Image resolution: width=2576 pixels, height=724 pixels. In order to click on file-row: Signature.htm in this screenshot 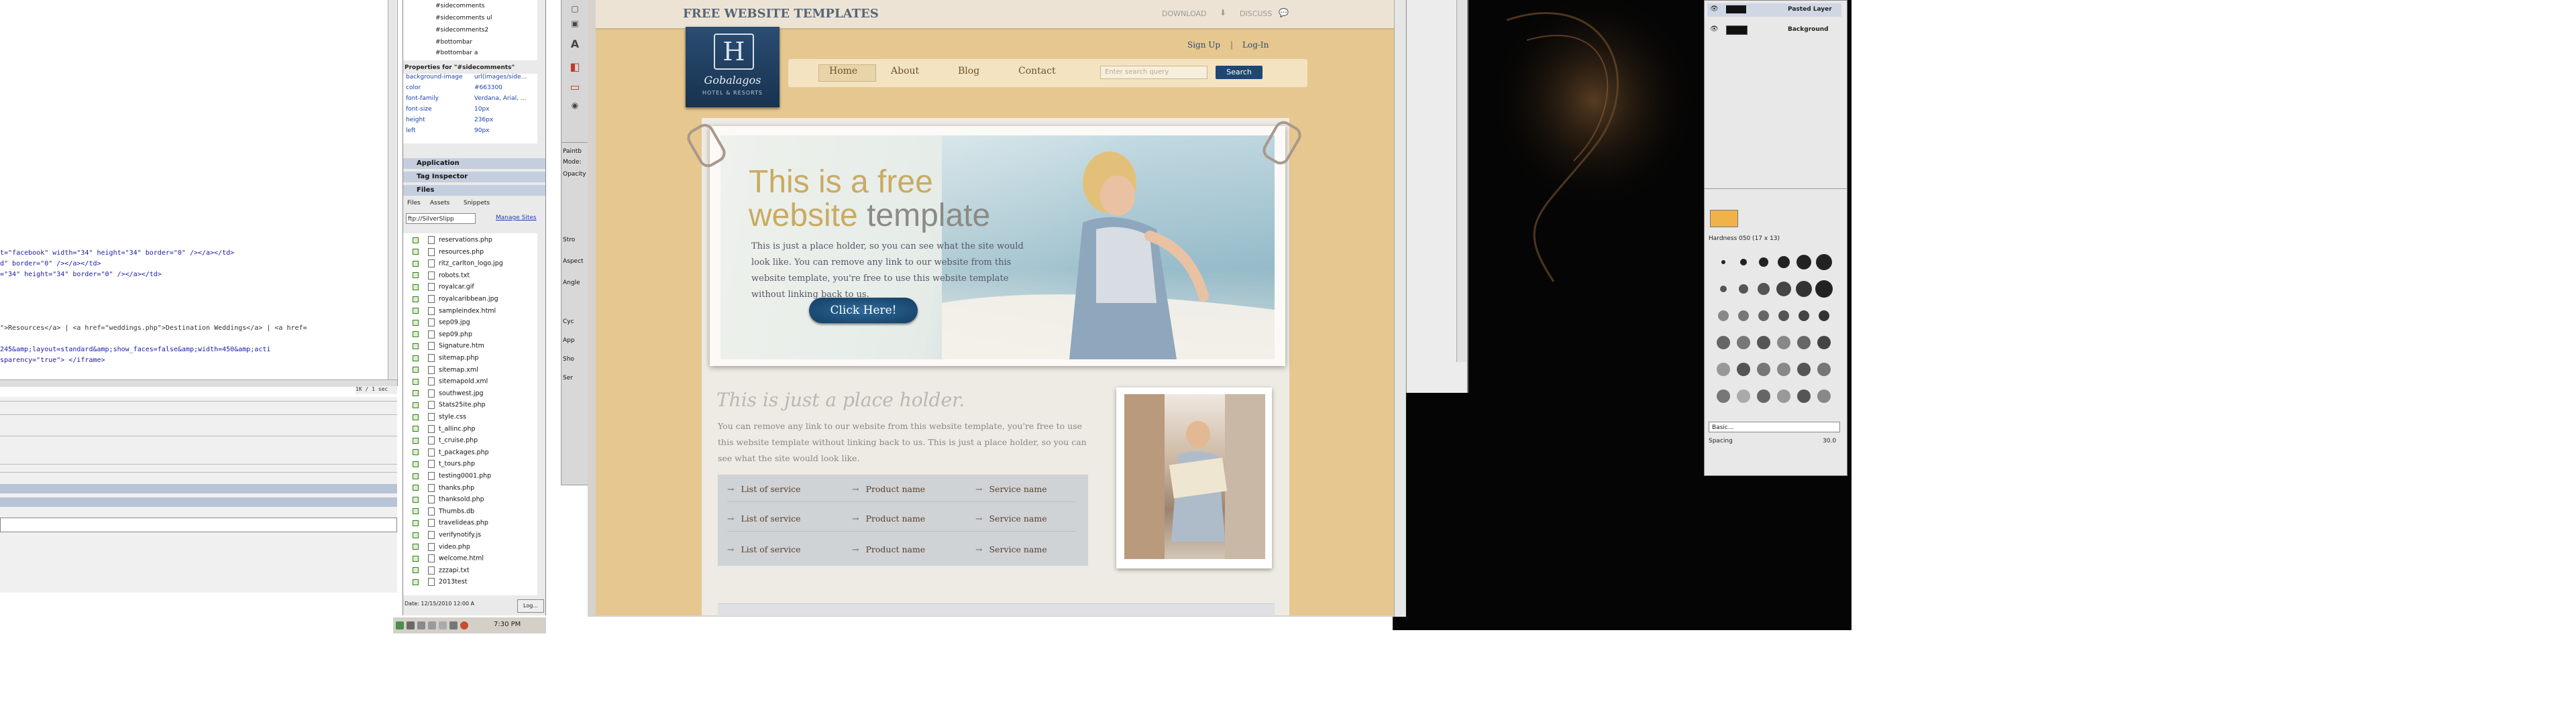, I will do `click(448, 347)`.